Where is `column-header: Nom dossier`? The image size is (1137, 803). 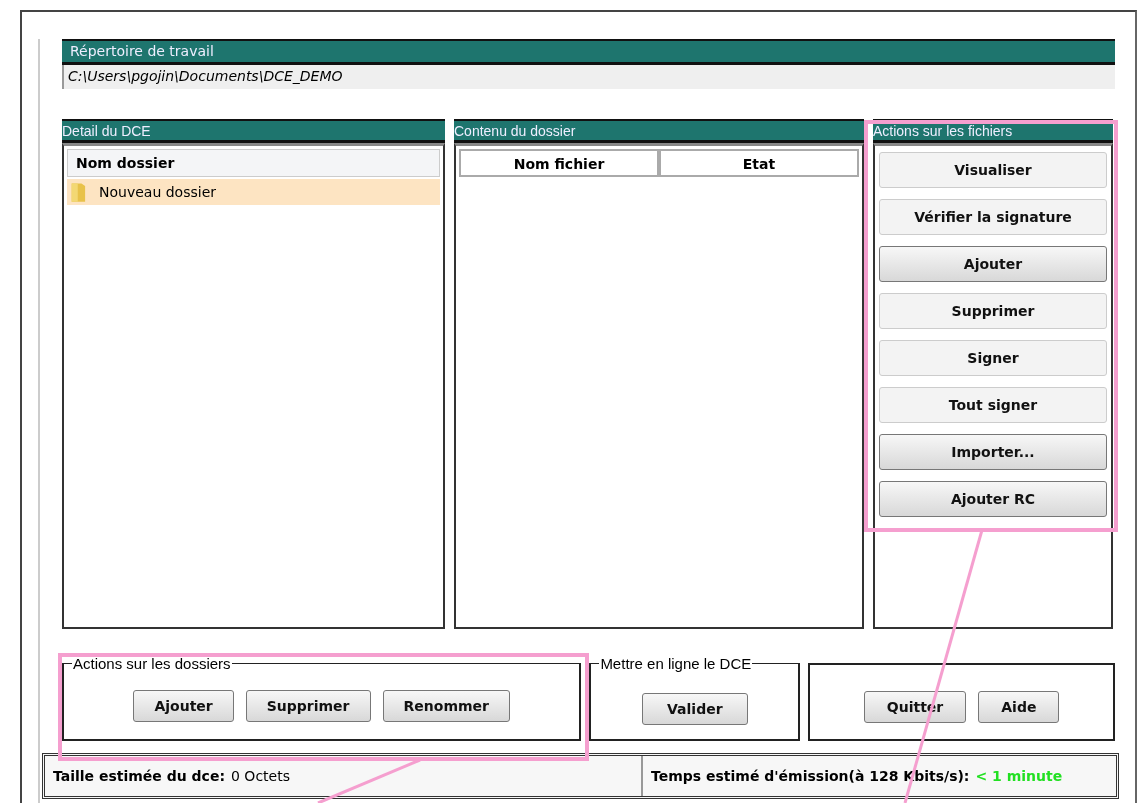 column-header: Nom dossier is located at coordinates (253, 163).